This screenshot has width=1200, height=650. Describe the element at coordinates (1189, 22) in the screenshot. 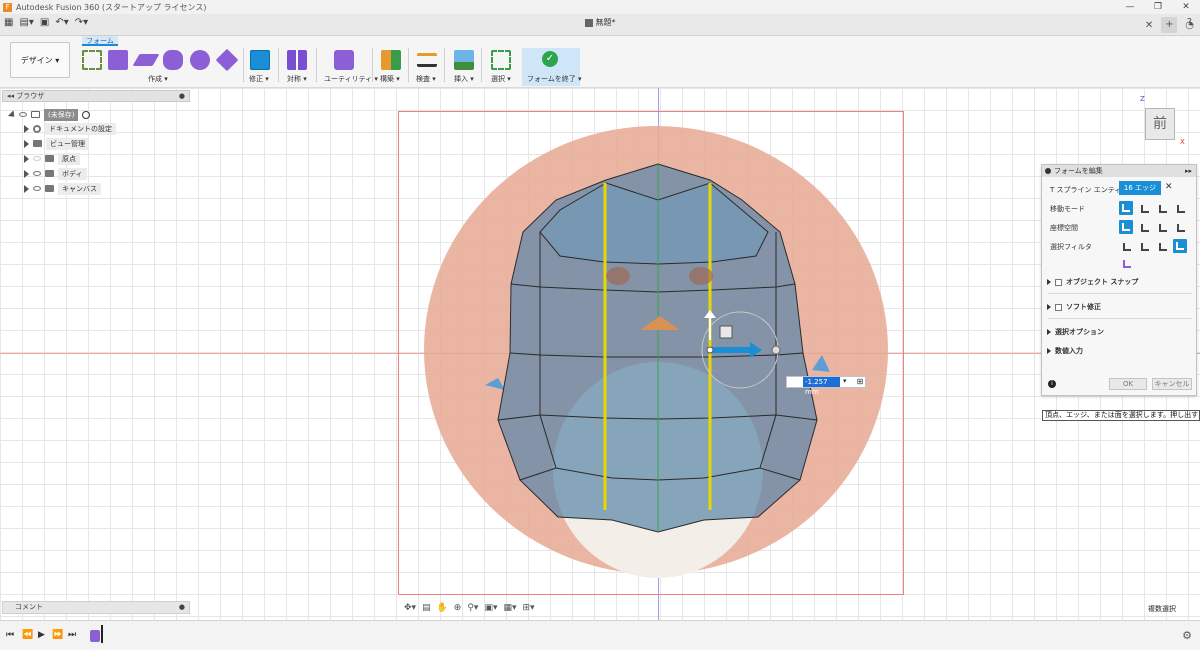

I see `help-icon: ?` at that location.